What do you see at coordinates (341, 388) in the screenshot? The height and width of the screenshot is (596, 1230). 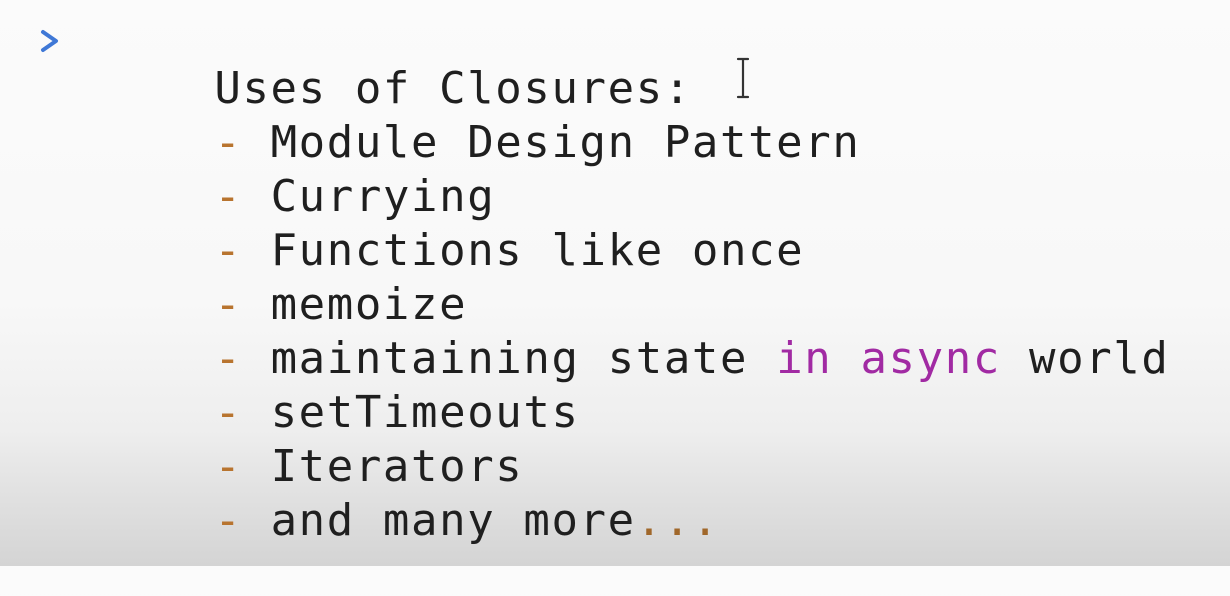 I see `list-item: - setTimeouts` at bounding box center [341, 388].